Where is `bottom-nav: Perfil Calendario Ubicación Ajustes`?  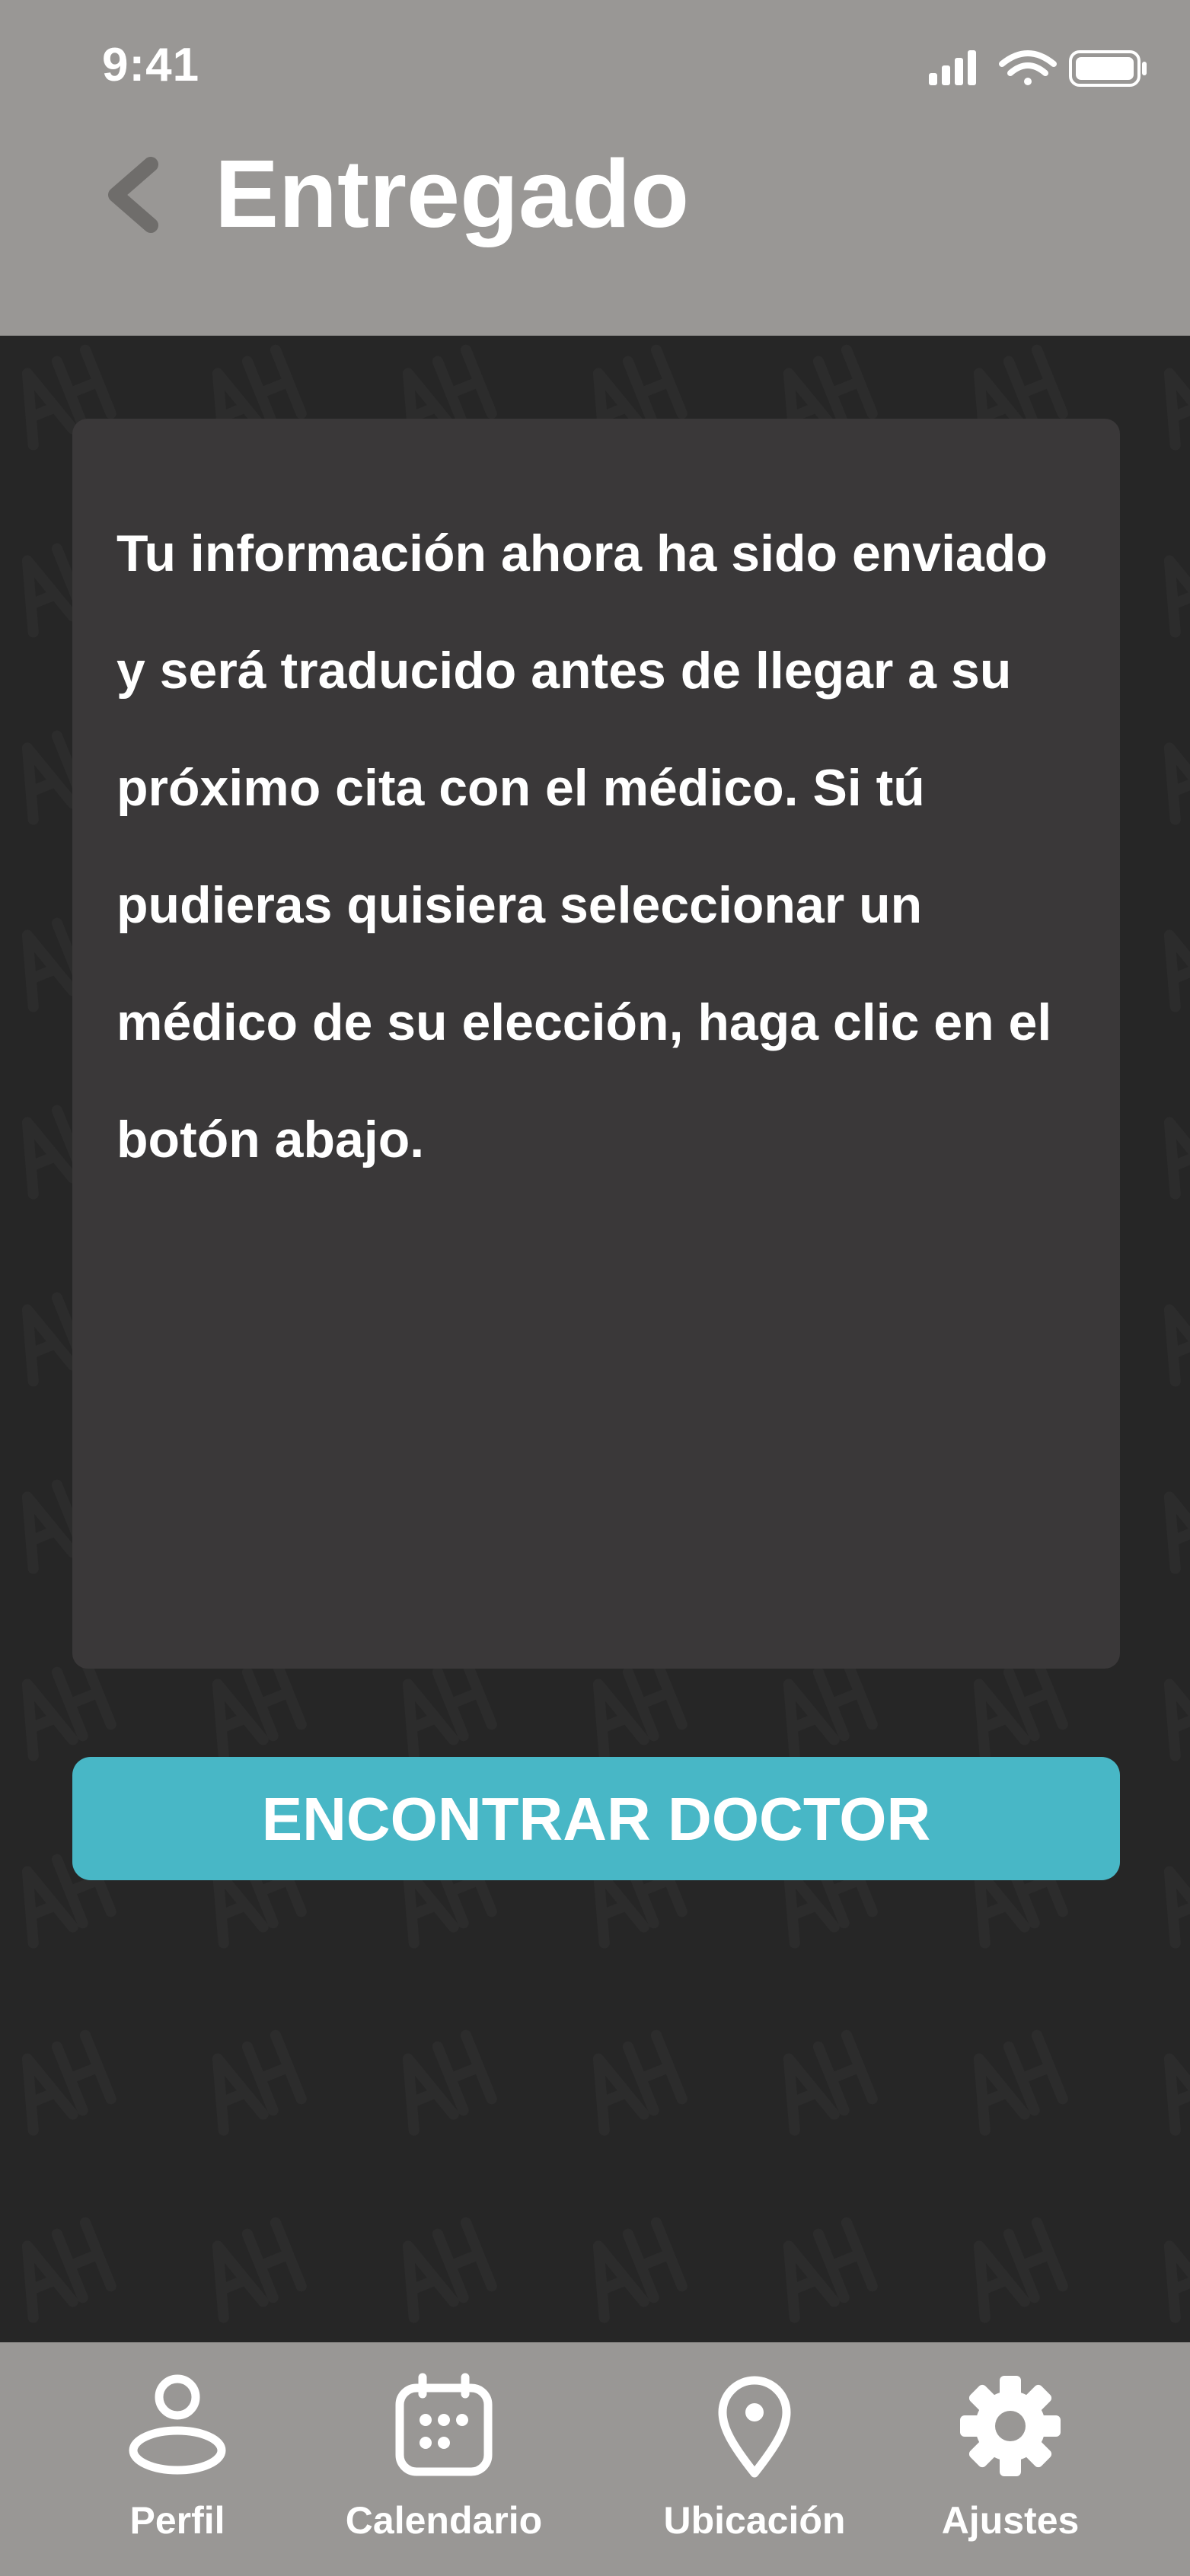
bottom-nav: Perfil Calendario Ubicación Ajustes is located at coordinates (595, 2459).